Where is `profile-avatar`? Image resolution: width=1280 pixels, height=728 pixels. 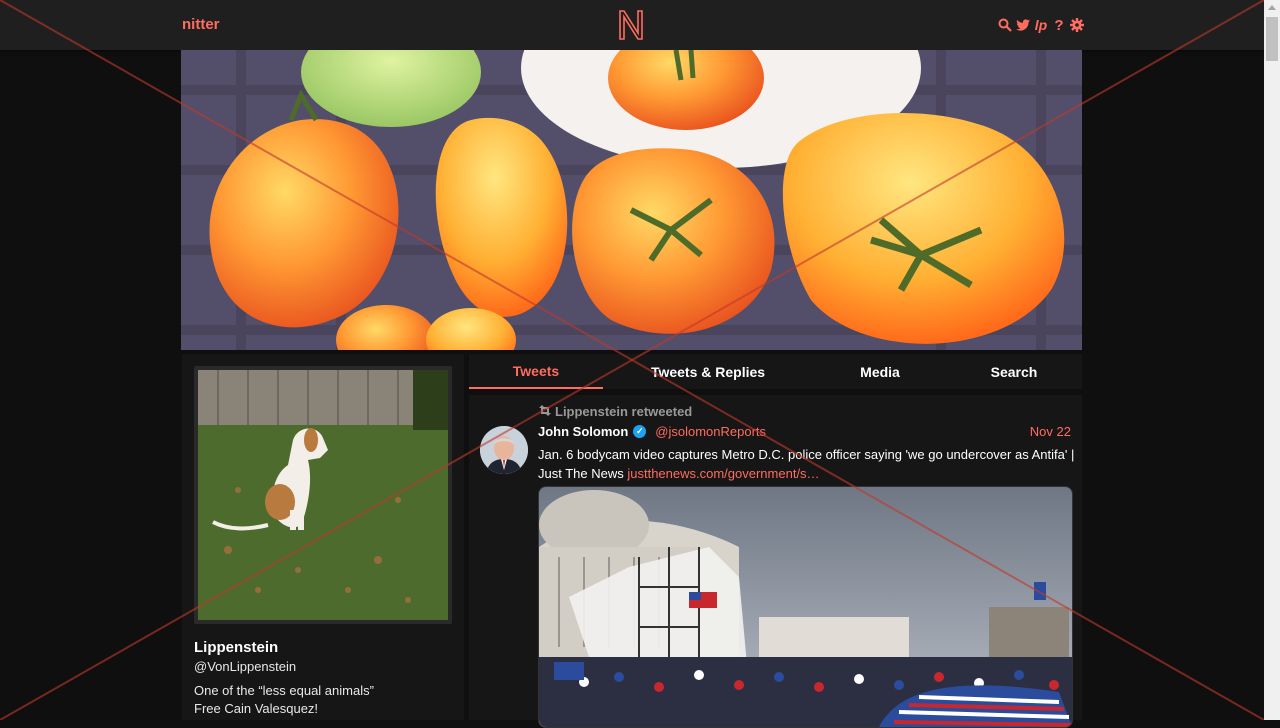 profile-avatar is located at coordinates (323, 495).